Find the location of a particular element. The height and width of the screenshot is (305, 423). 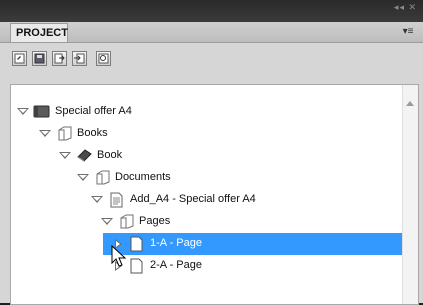

panel-tab-row: PROJECT ▾≡ is located at coordinates (211, 32).